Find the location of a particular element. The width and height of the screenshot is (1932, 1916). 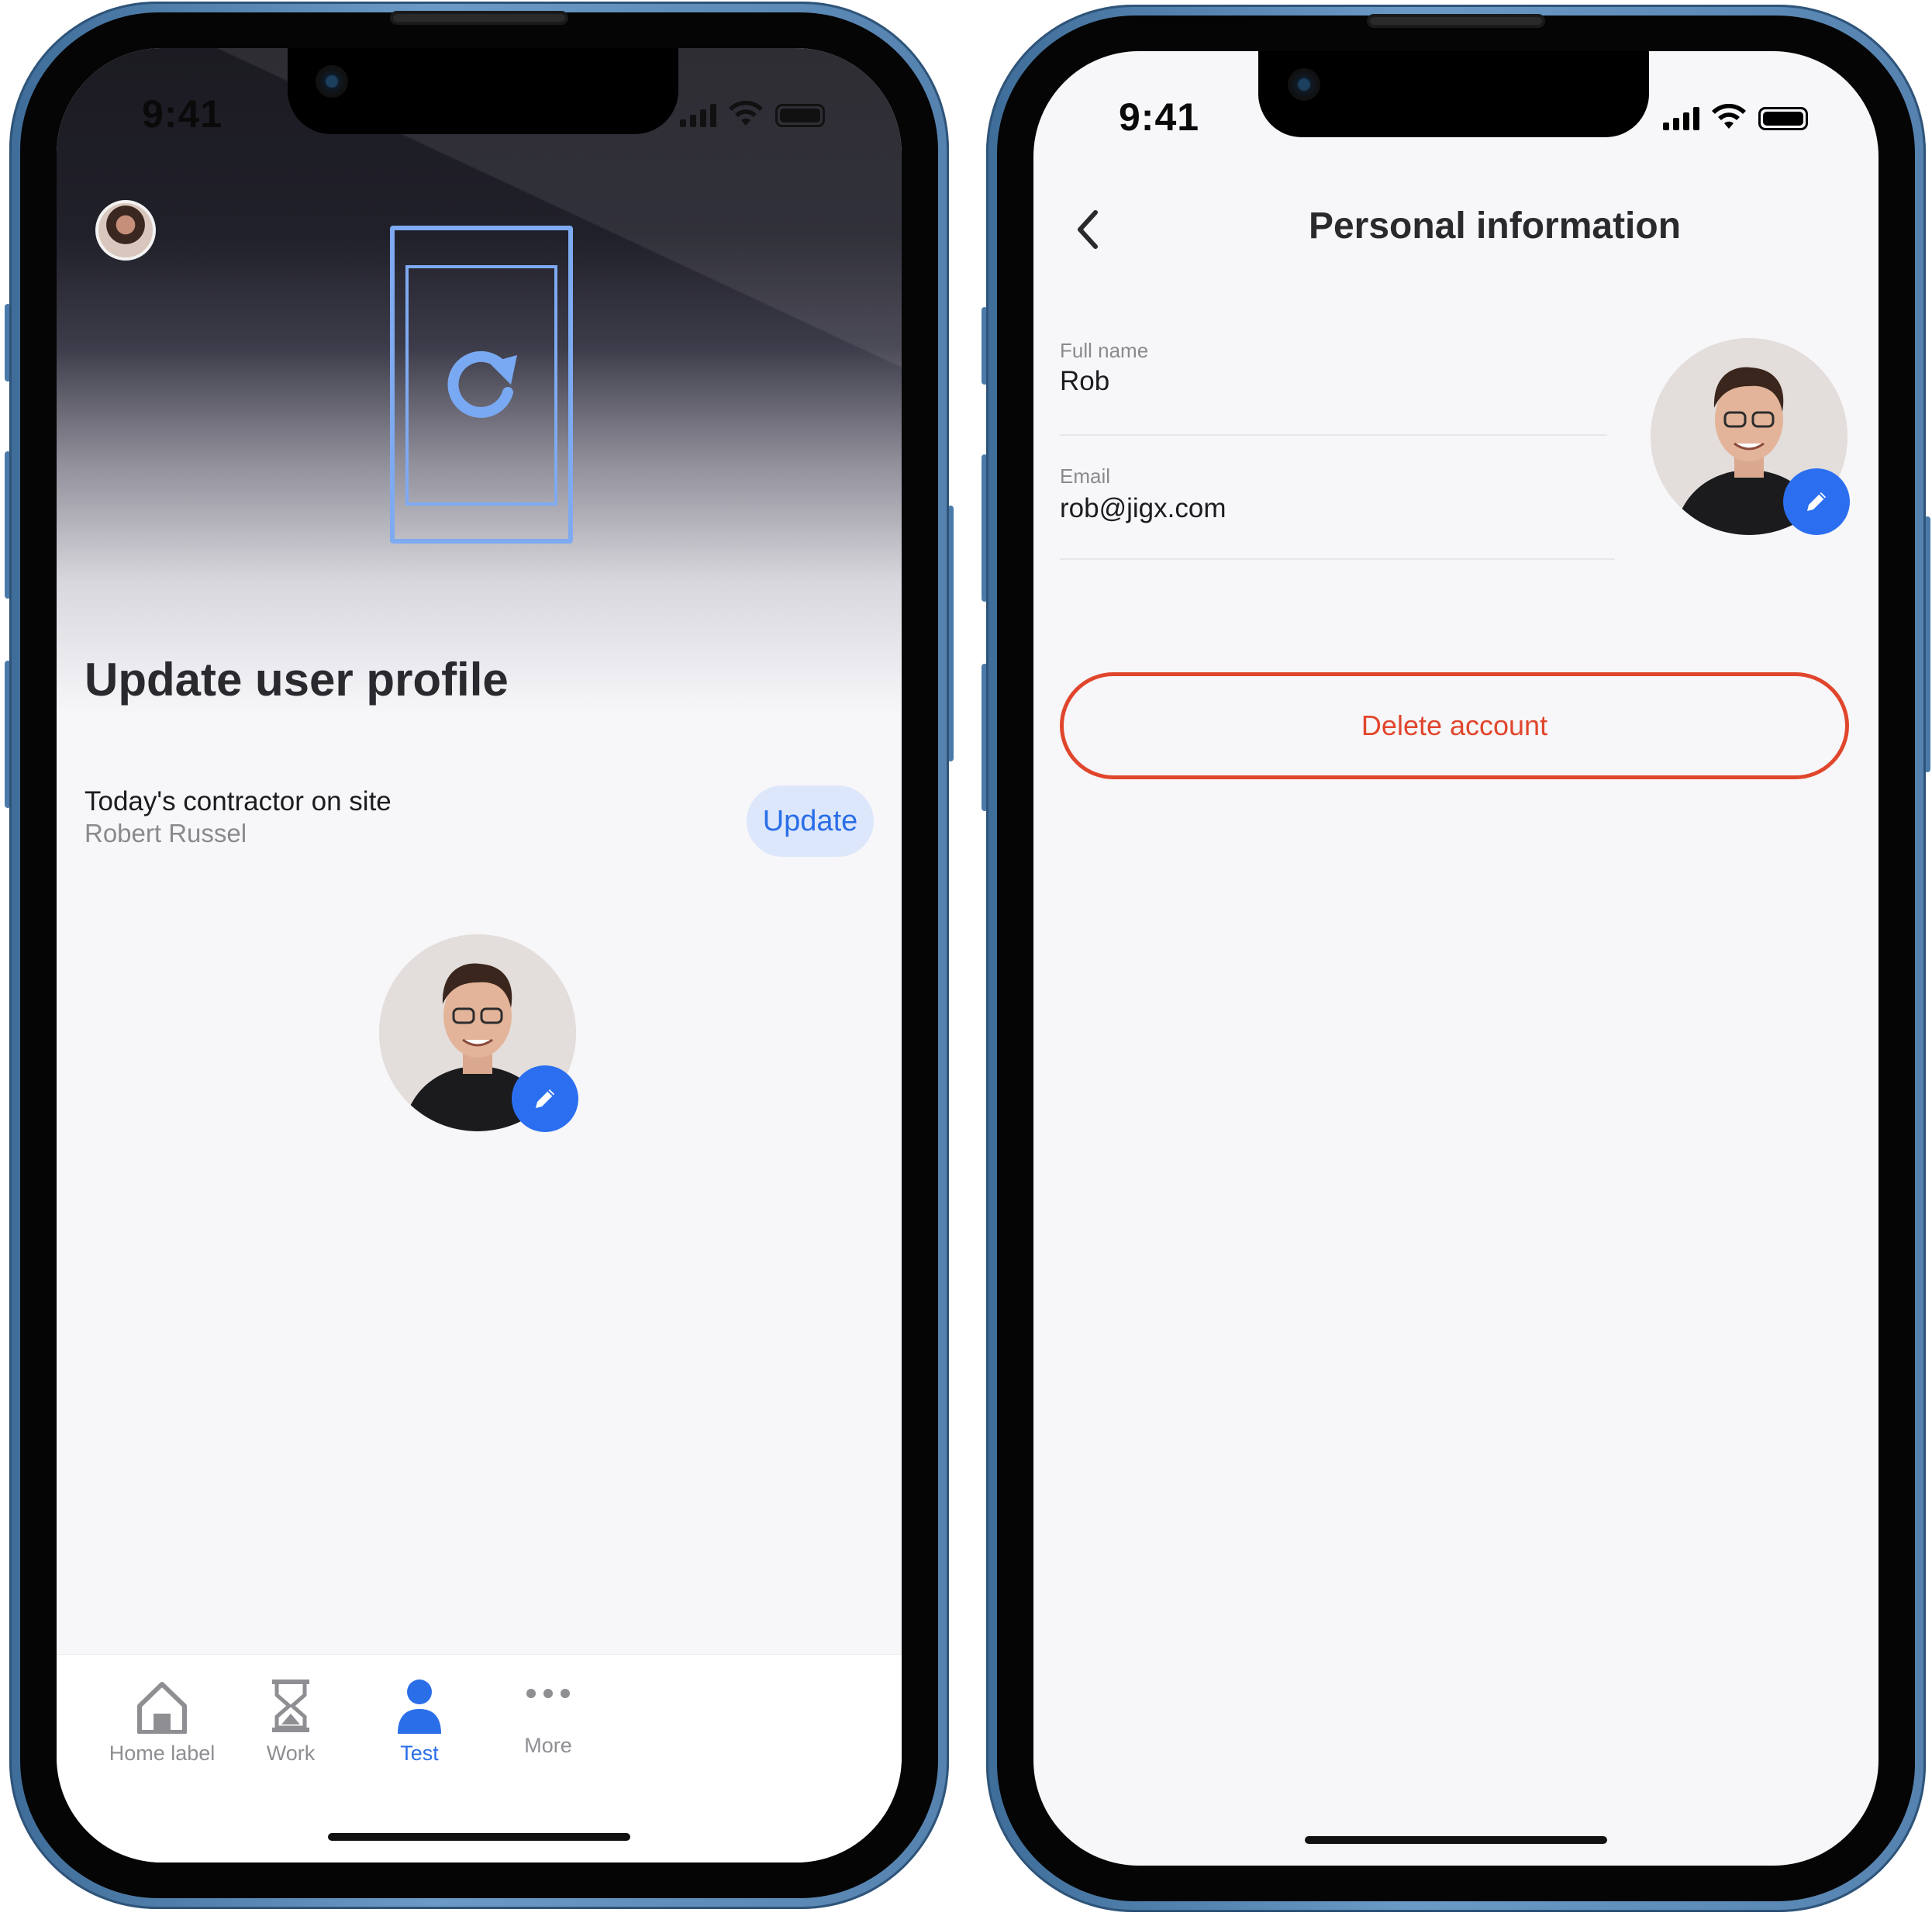

delete-account-button: Delete account is located at coordinates (1454, 725).